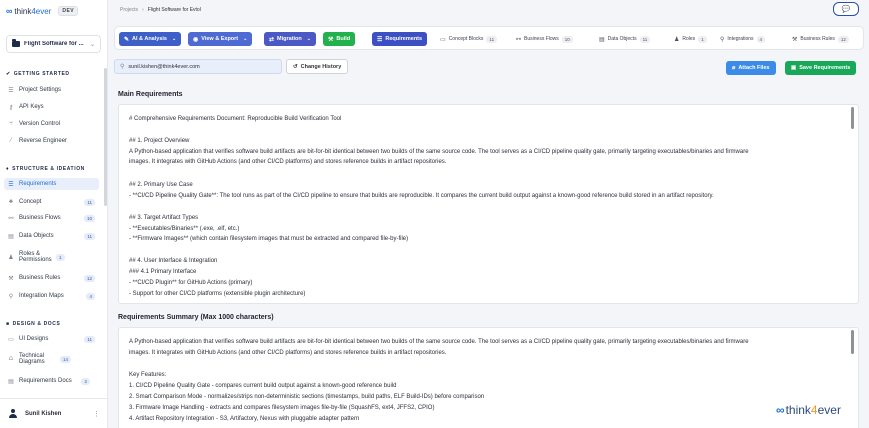  I want to click on sidebar-item-label: Data Objects, so click(36, 236).